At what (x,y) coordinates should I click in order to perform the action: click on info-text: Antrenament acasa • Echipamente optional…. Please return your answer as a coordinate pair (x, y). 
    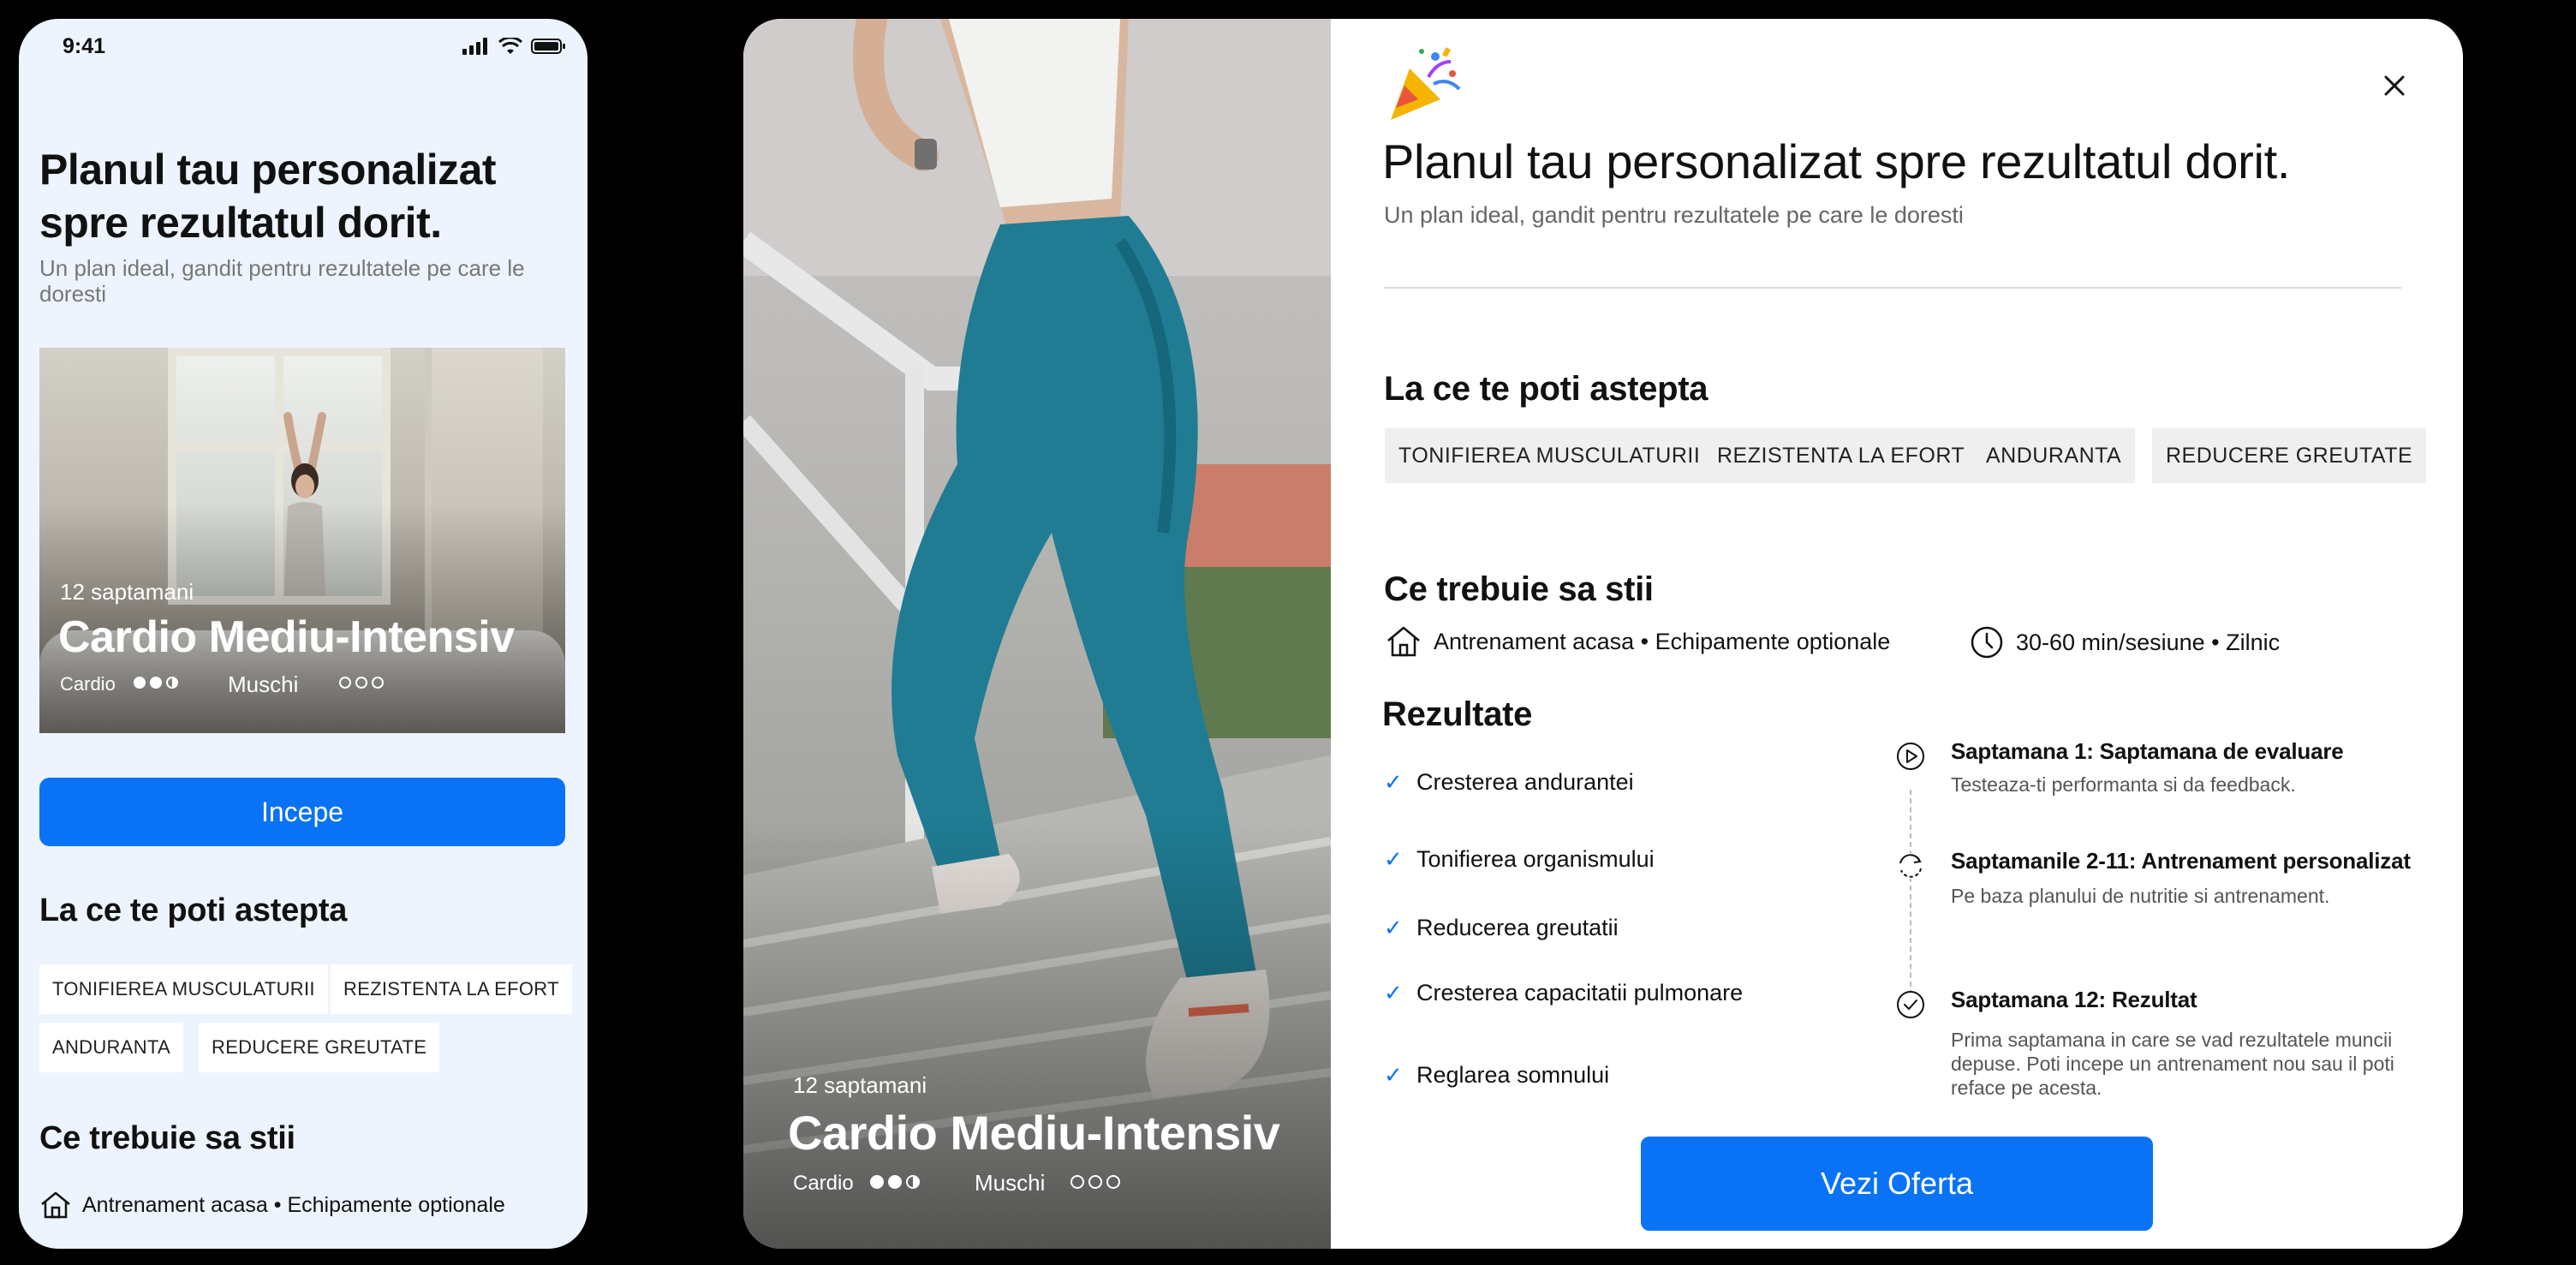
    Looking at the image, I should click on (293, 1204).